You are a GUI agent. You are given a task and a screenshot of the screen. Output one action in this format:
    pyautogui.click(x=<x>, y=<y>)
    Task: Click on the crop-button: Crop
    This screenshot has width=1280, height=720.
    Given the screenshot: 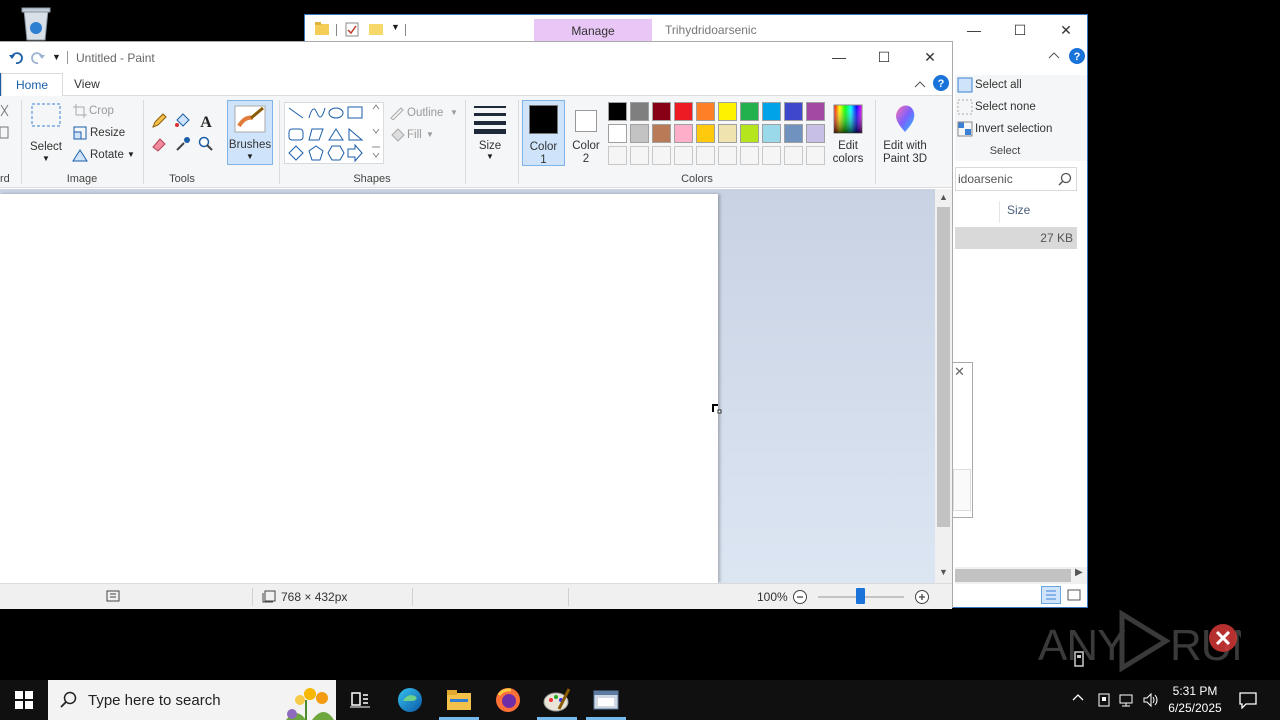 What is the action you would take?
    pyautogui.click(x=101, y=111)
    